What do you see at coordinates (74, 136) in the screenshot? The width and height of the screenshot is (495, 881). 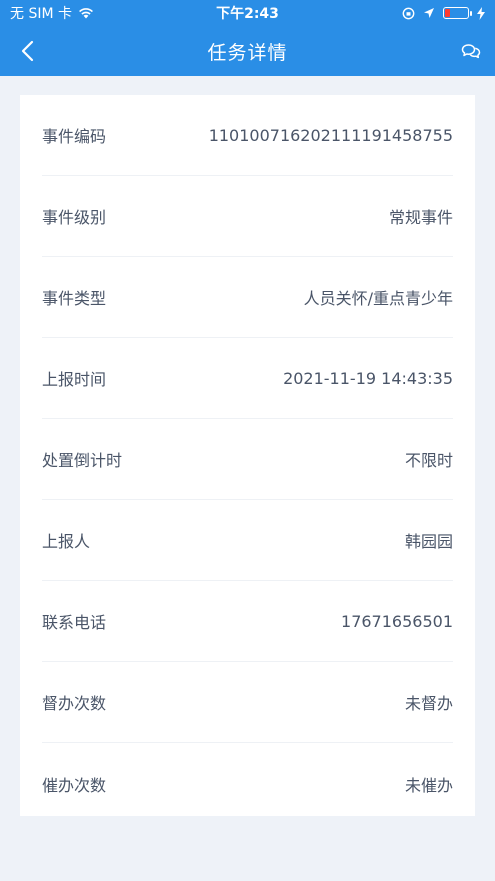 I see `detail-label: 事件编码` at bounding box center [74, 136].